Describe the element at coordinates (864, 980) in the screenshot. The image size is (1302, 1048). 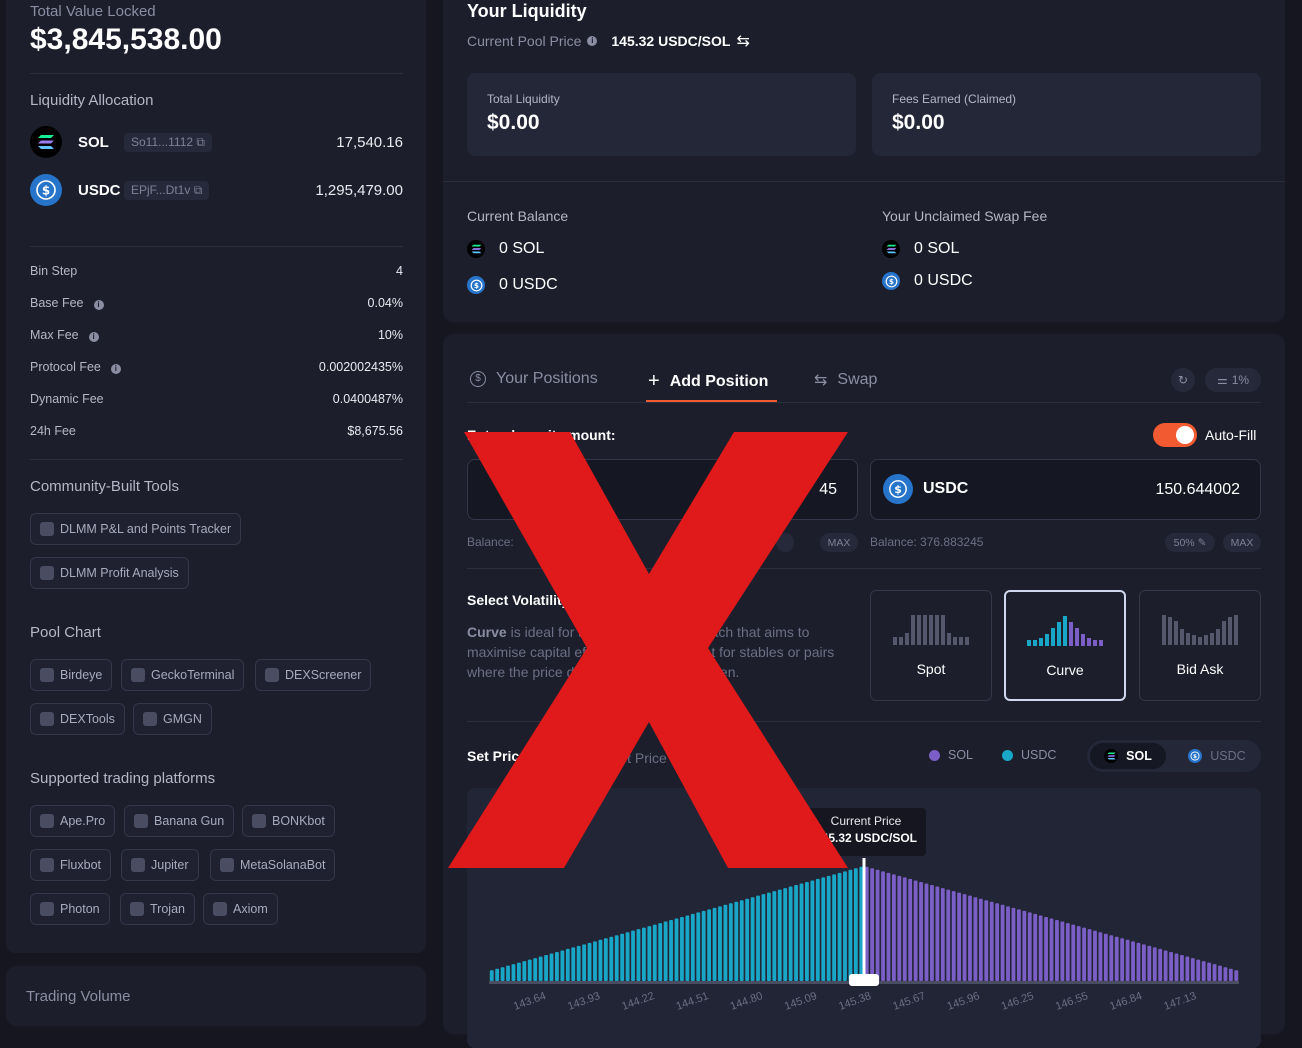
I see `price-drag-handle` at that location.